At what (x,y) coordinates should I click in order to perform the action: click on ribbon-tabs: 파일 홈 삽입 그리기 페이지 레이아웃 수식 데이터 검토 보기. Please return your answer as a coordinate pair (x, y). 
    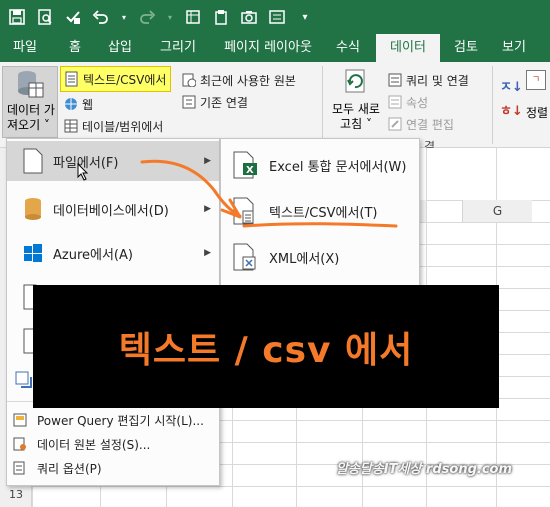
    Looking at the image, I should click on (275, 48).